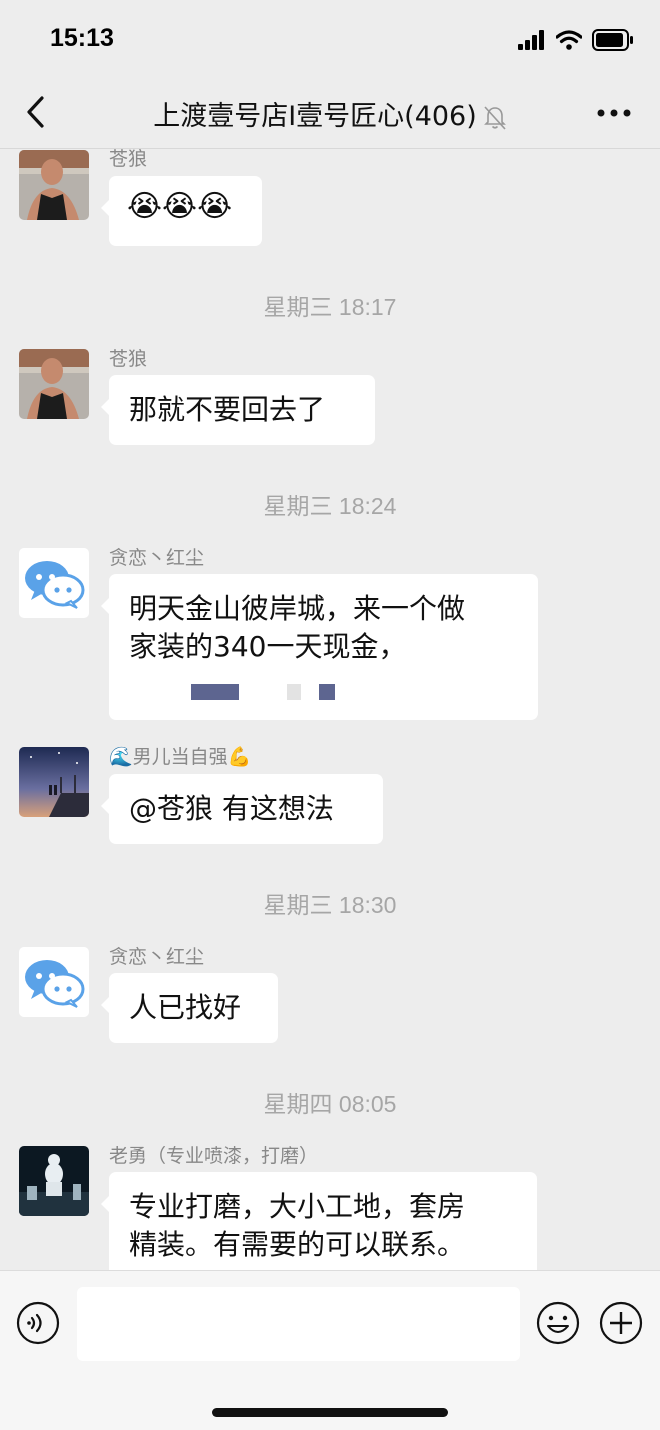 This screenshot has height=1430, width=660. Describe the element at coordinates (298, 1324) in the screenshot. I see `message-input` at that location.